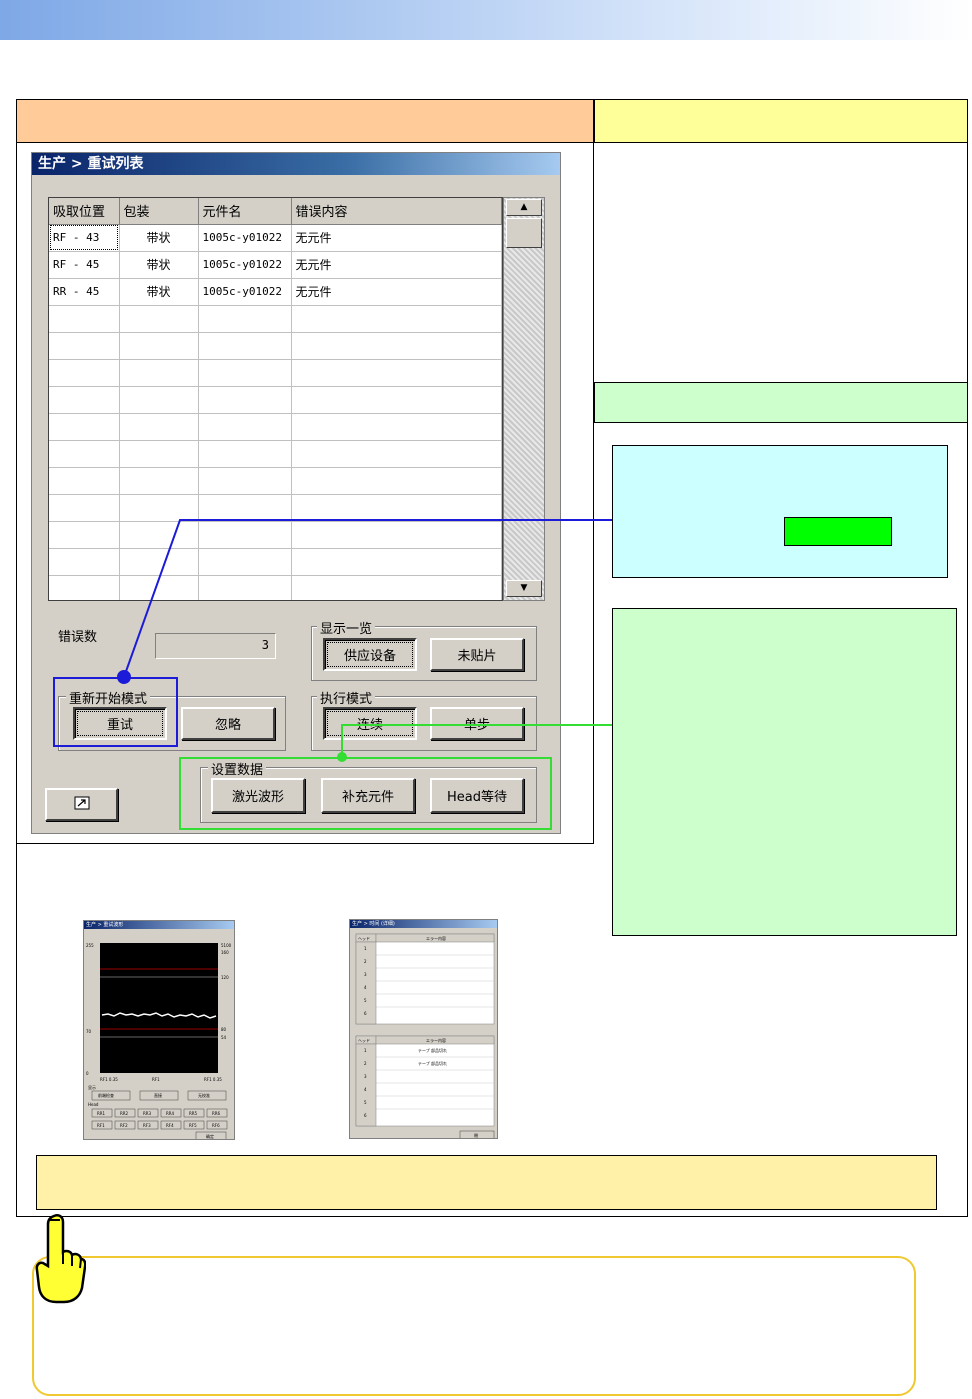  I want to click on thumb1-ybottom: 0, so click(87, 1073).